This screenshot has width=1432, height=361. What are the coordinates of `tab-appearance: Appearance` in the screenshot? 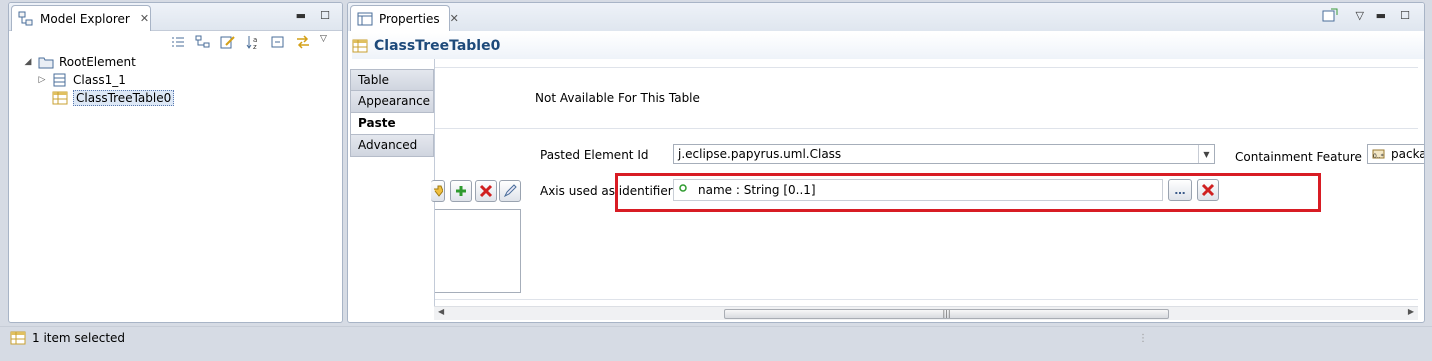 It's located at (392, 102).